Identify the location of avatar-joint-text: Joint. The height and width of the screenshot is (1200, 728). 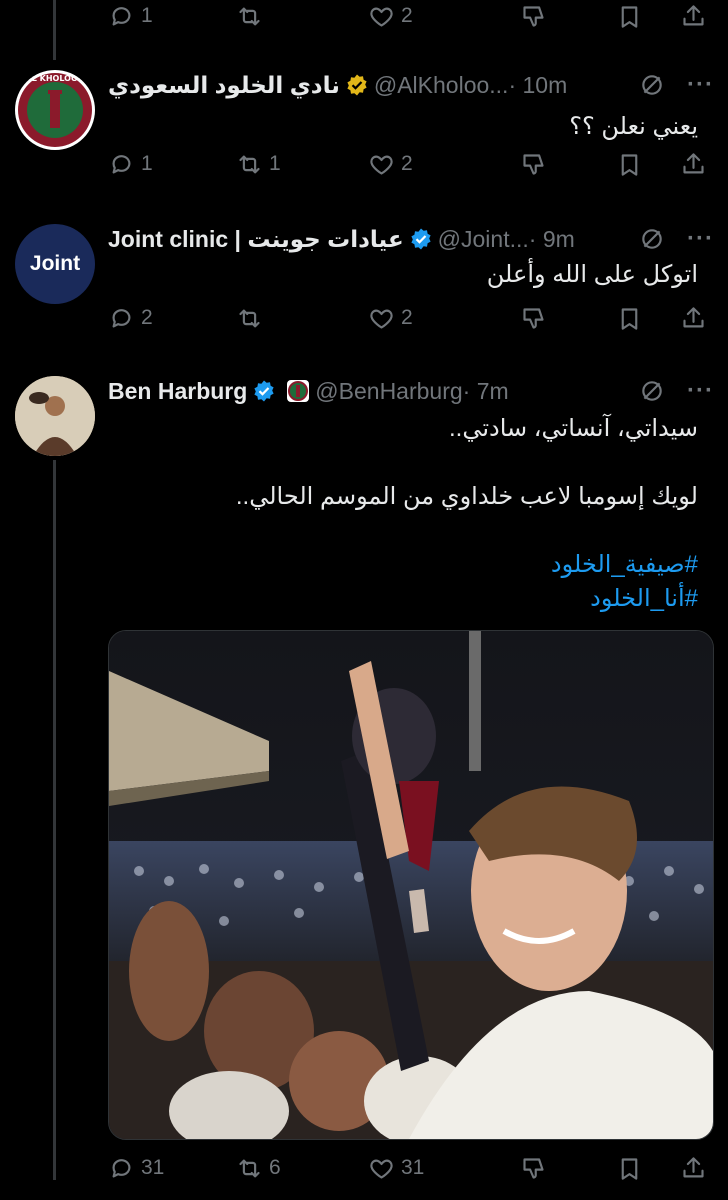
(55, 263).